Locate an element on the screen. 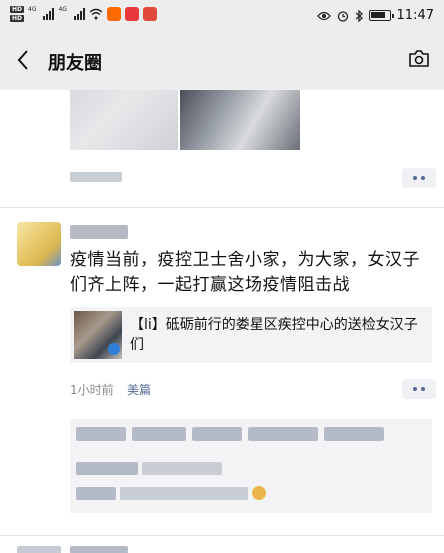 The height and width of the screenshot is (553, 444). chevron-left-icon is located at coordinates (22, 60).